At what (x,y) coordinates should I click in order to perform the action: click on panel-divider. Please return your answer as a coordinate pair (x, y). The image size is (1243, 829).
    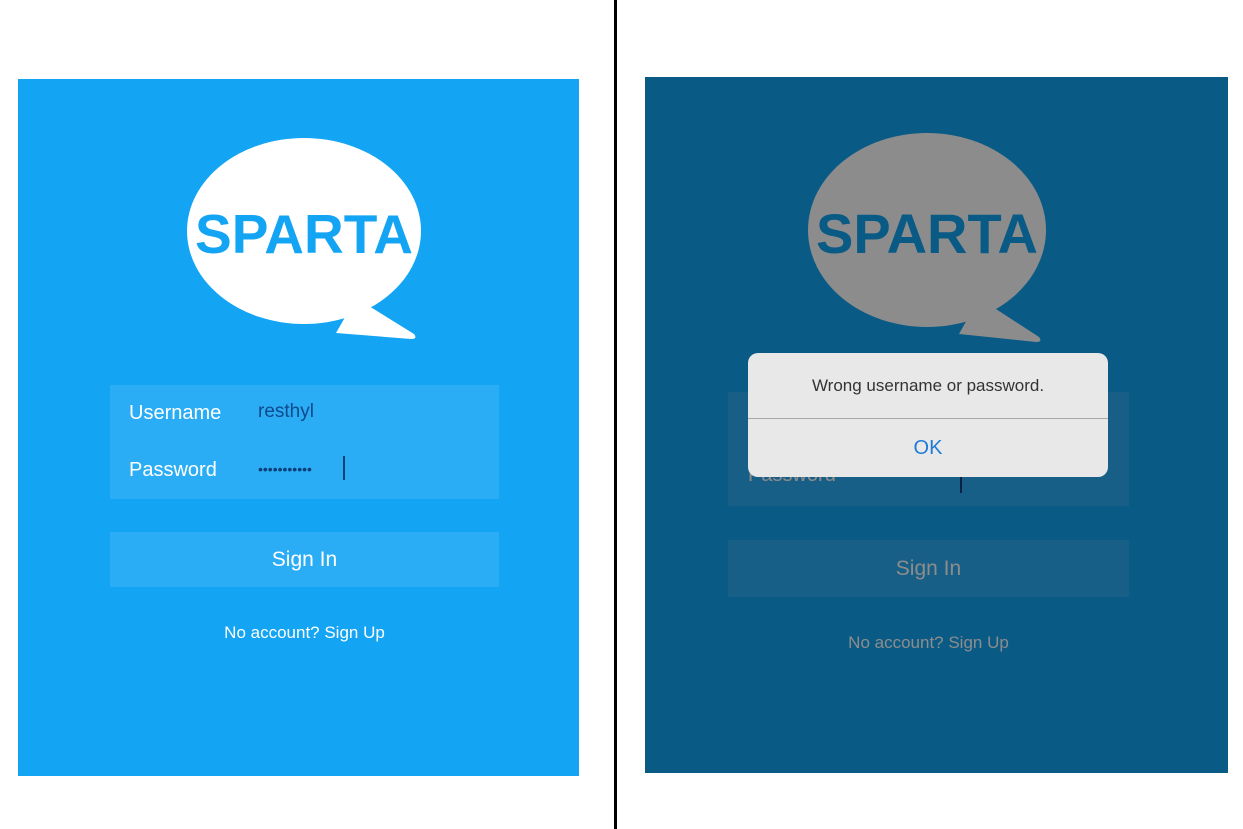
    Looking at the image, I should click on (615, 414).